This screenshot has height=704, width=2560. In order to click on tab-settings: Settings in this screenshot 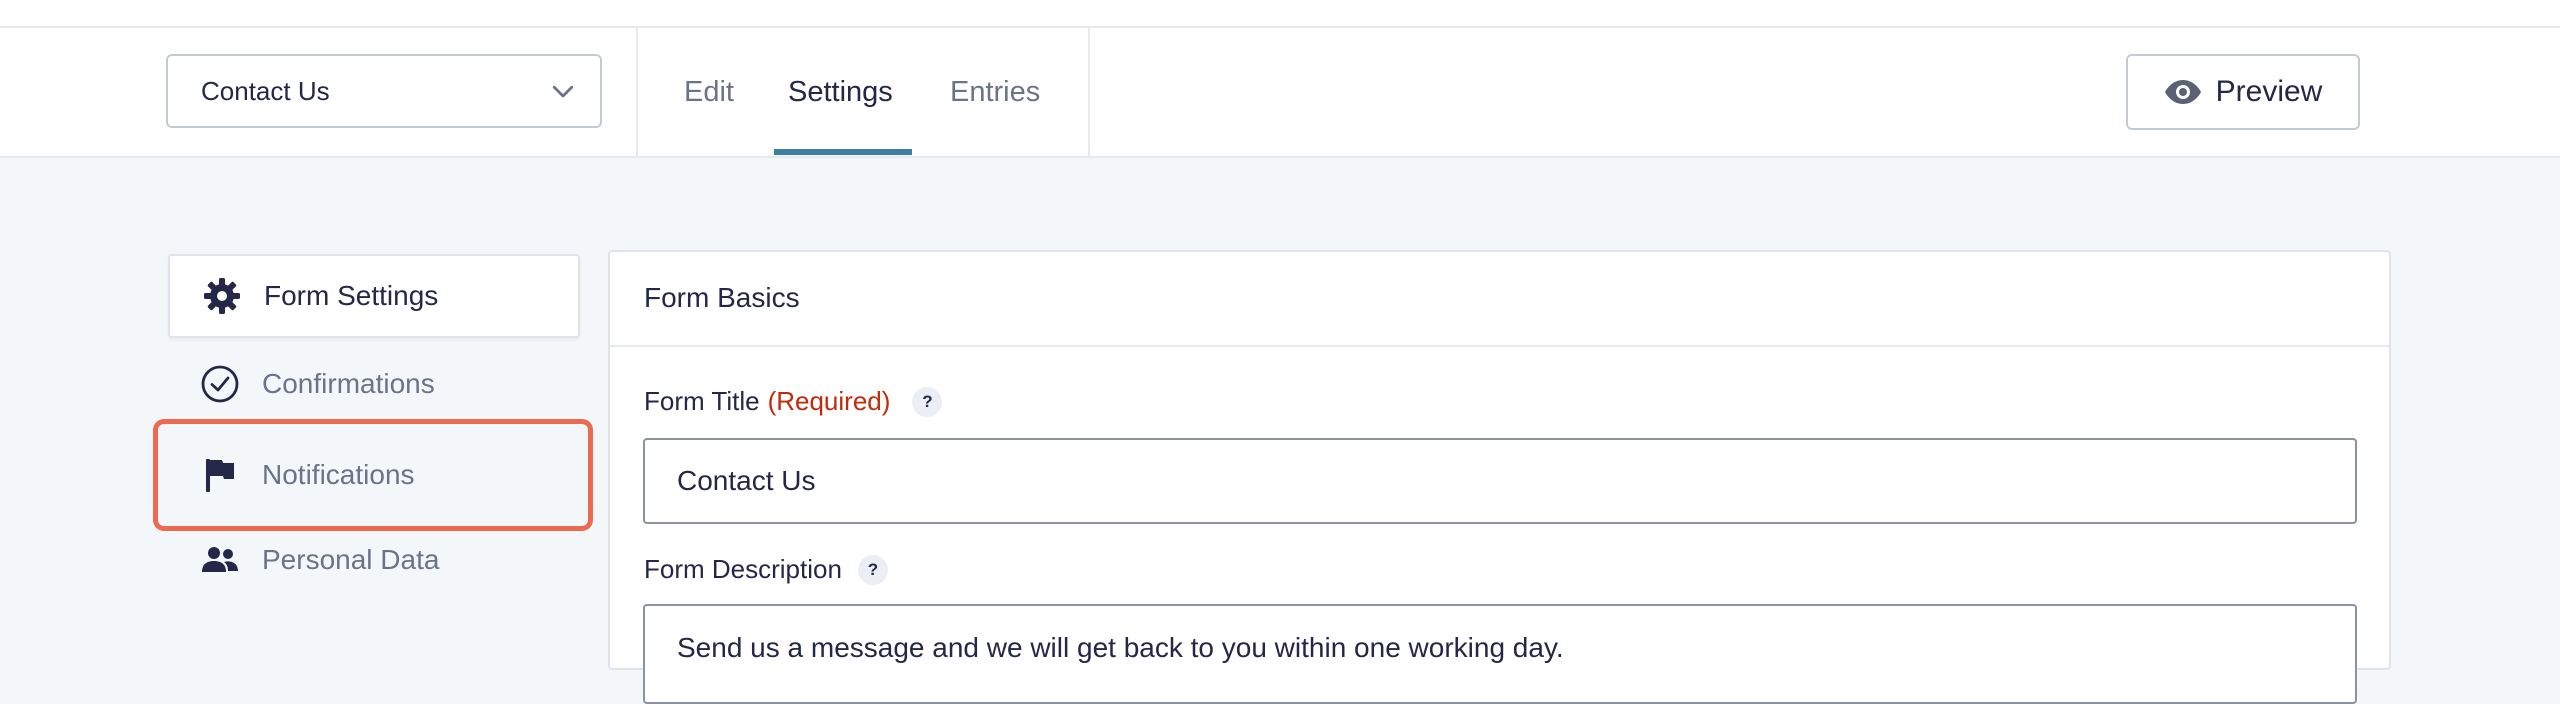, I will do `click(840, 92)`.